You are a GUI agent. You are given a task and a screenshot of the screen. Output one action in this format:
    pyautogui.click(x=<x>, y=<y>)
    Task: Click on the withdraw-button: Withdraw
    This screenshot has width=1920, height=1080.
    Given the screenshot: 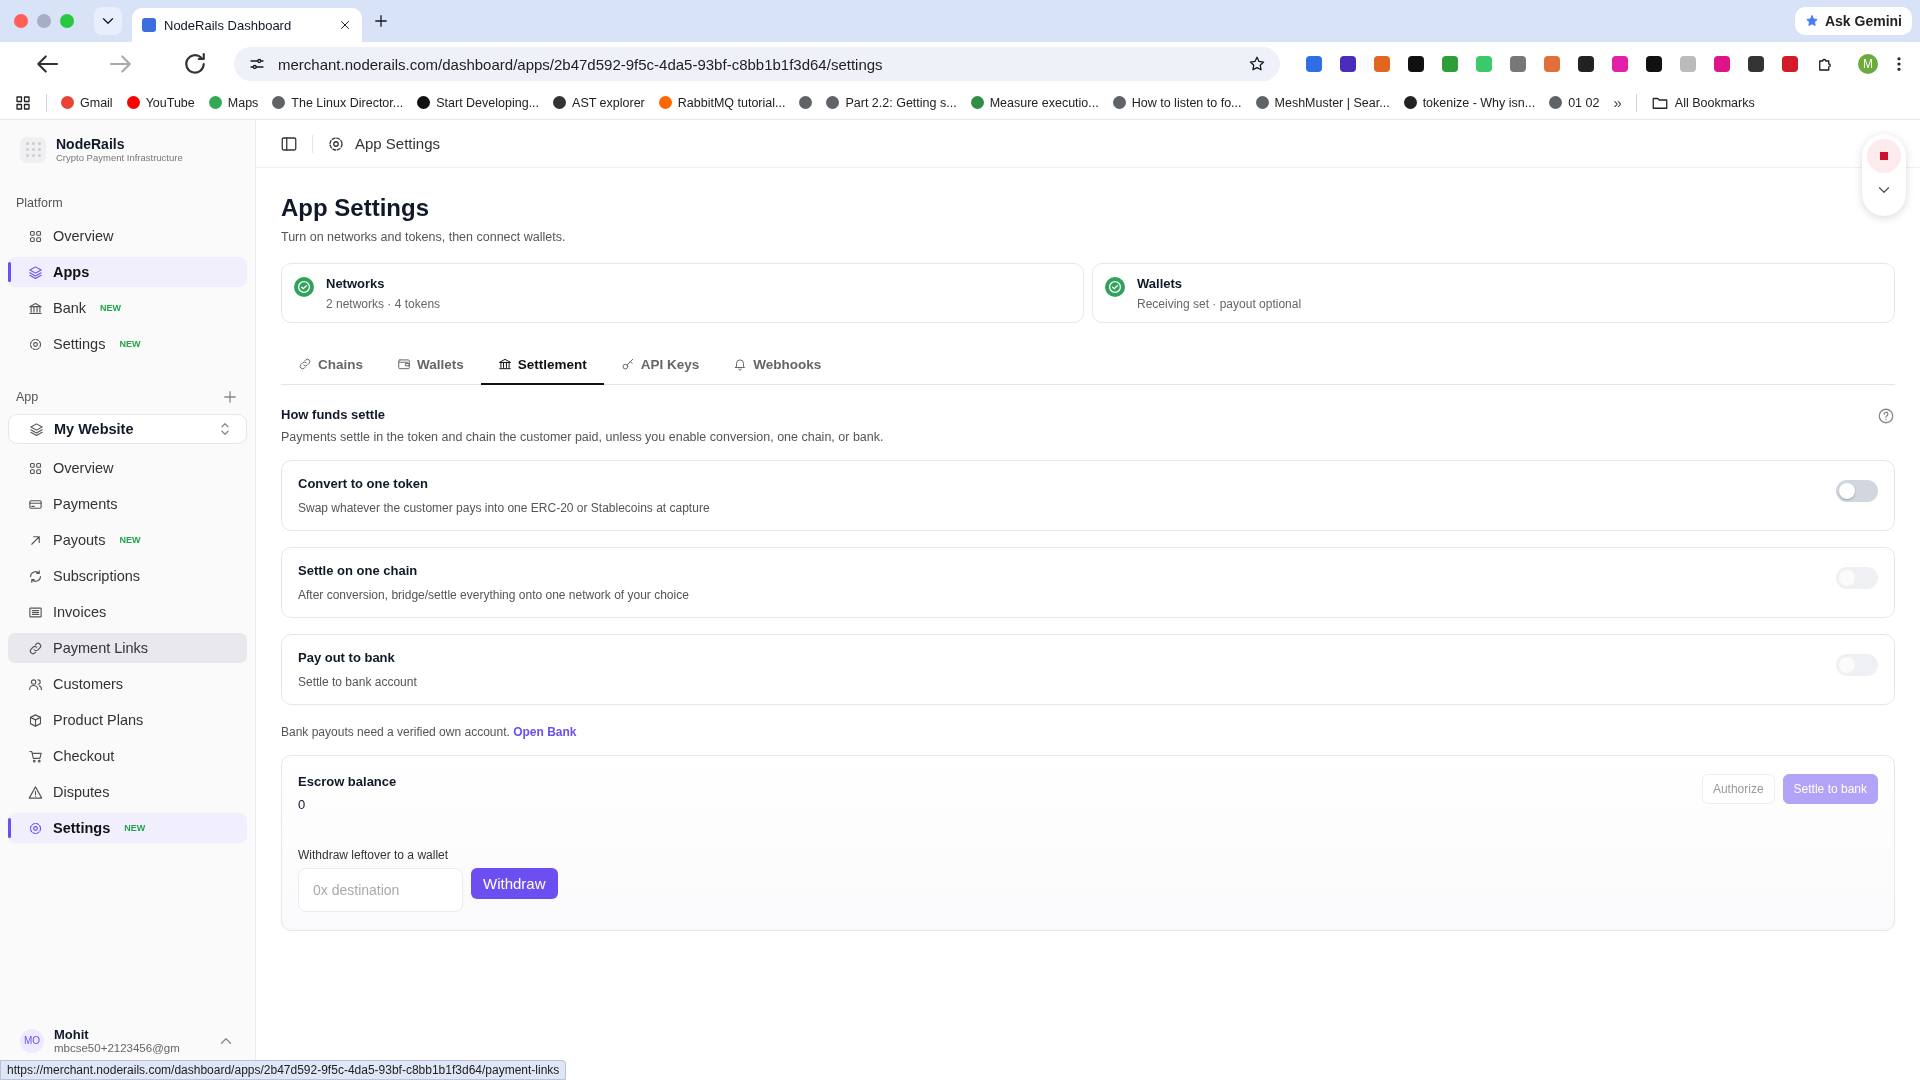 What is the action you would take?
    pyautogui.click(x=514, y=883)
    